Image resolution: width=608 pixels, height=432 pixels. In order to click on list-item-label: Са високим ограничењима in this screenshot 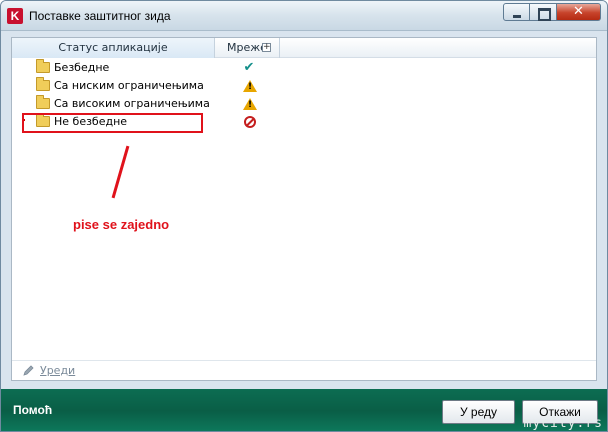, I will do `click(132, 103)`.